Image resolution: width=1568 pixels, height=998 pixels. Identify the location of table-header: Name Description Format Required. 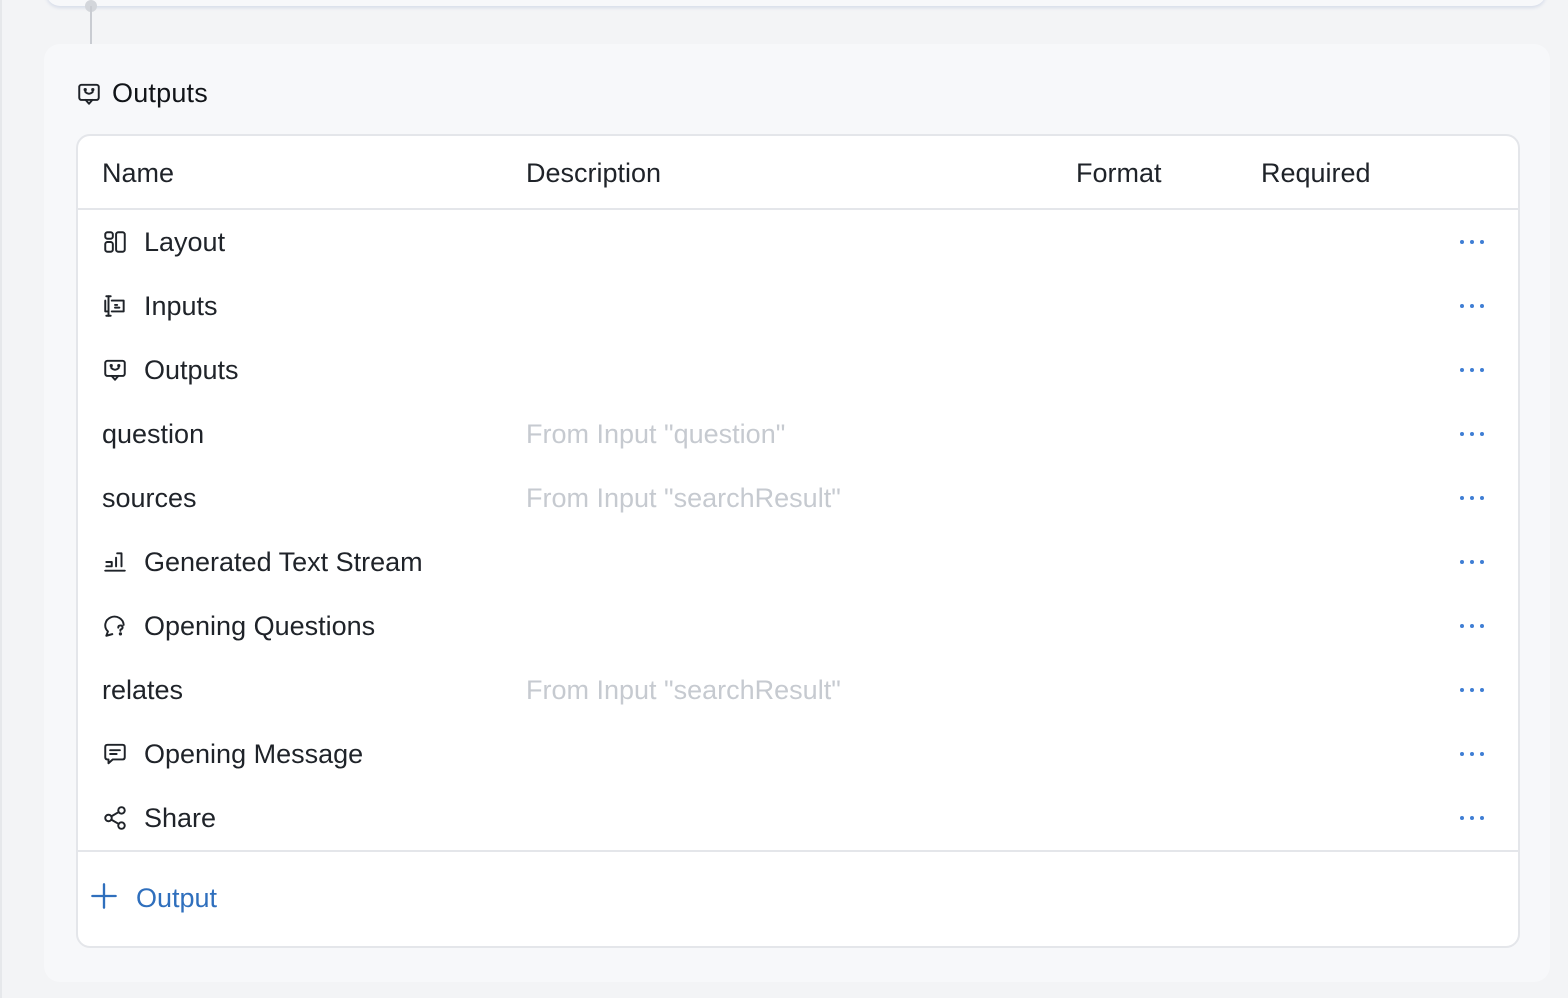
(798, 173).